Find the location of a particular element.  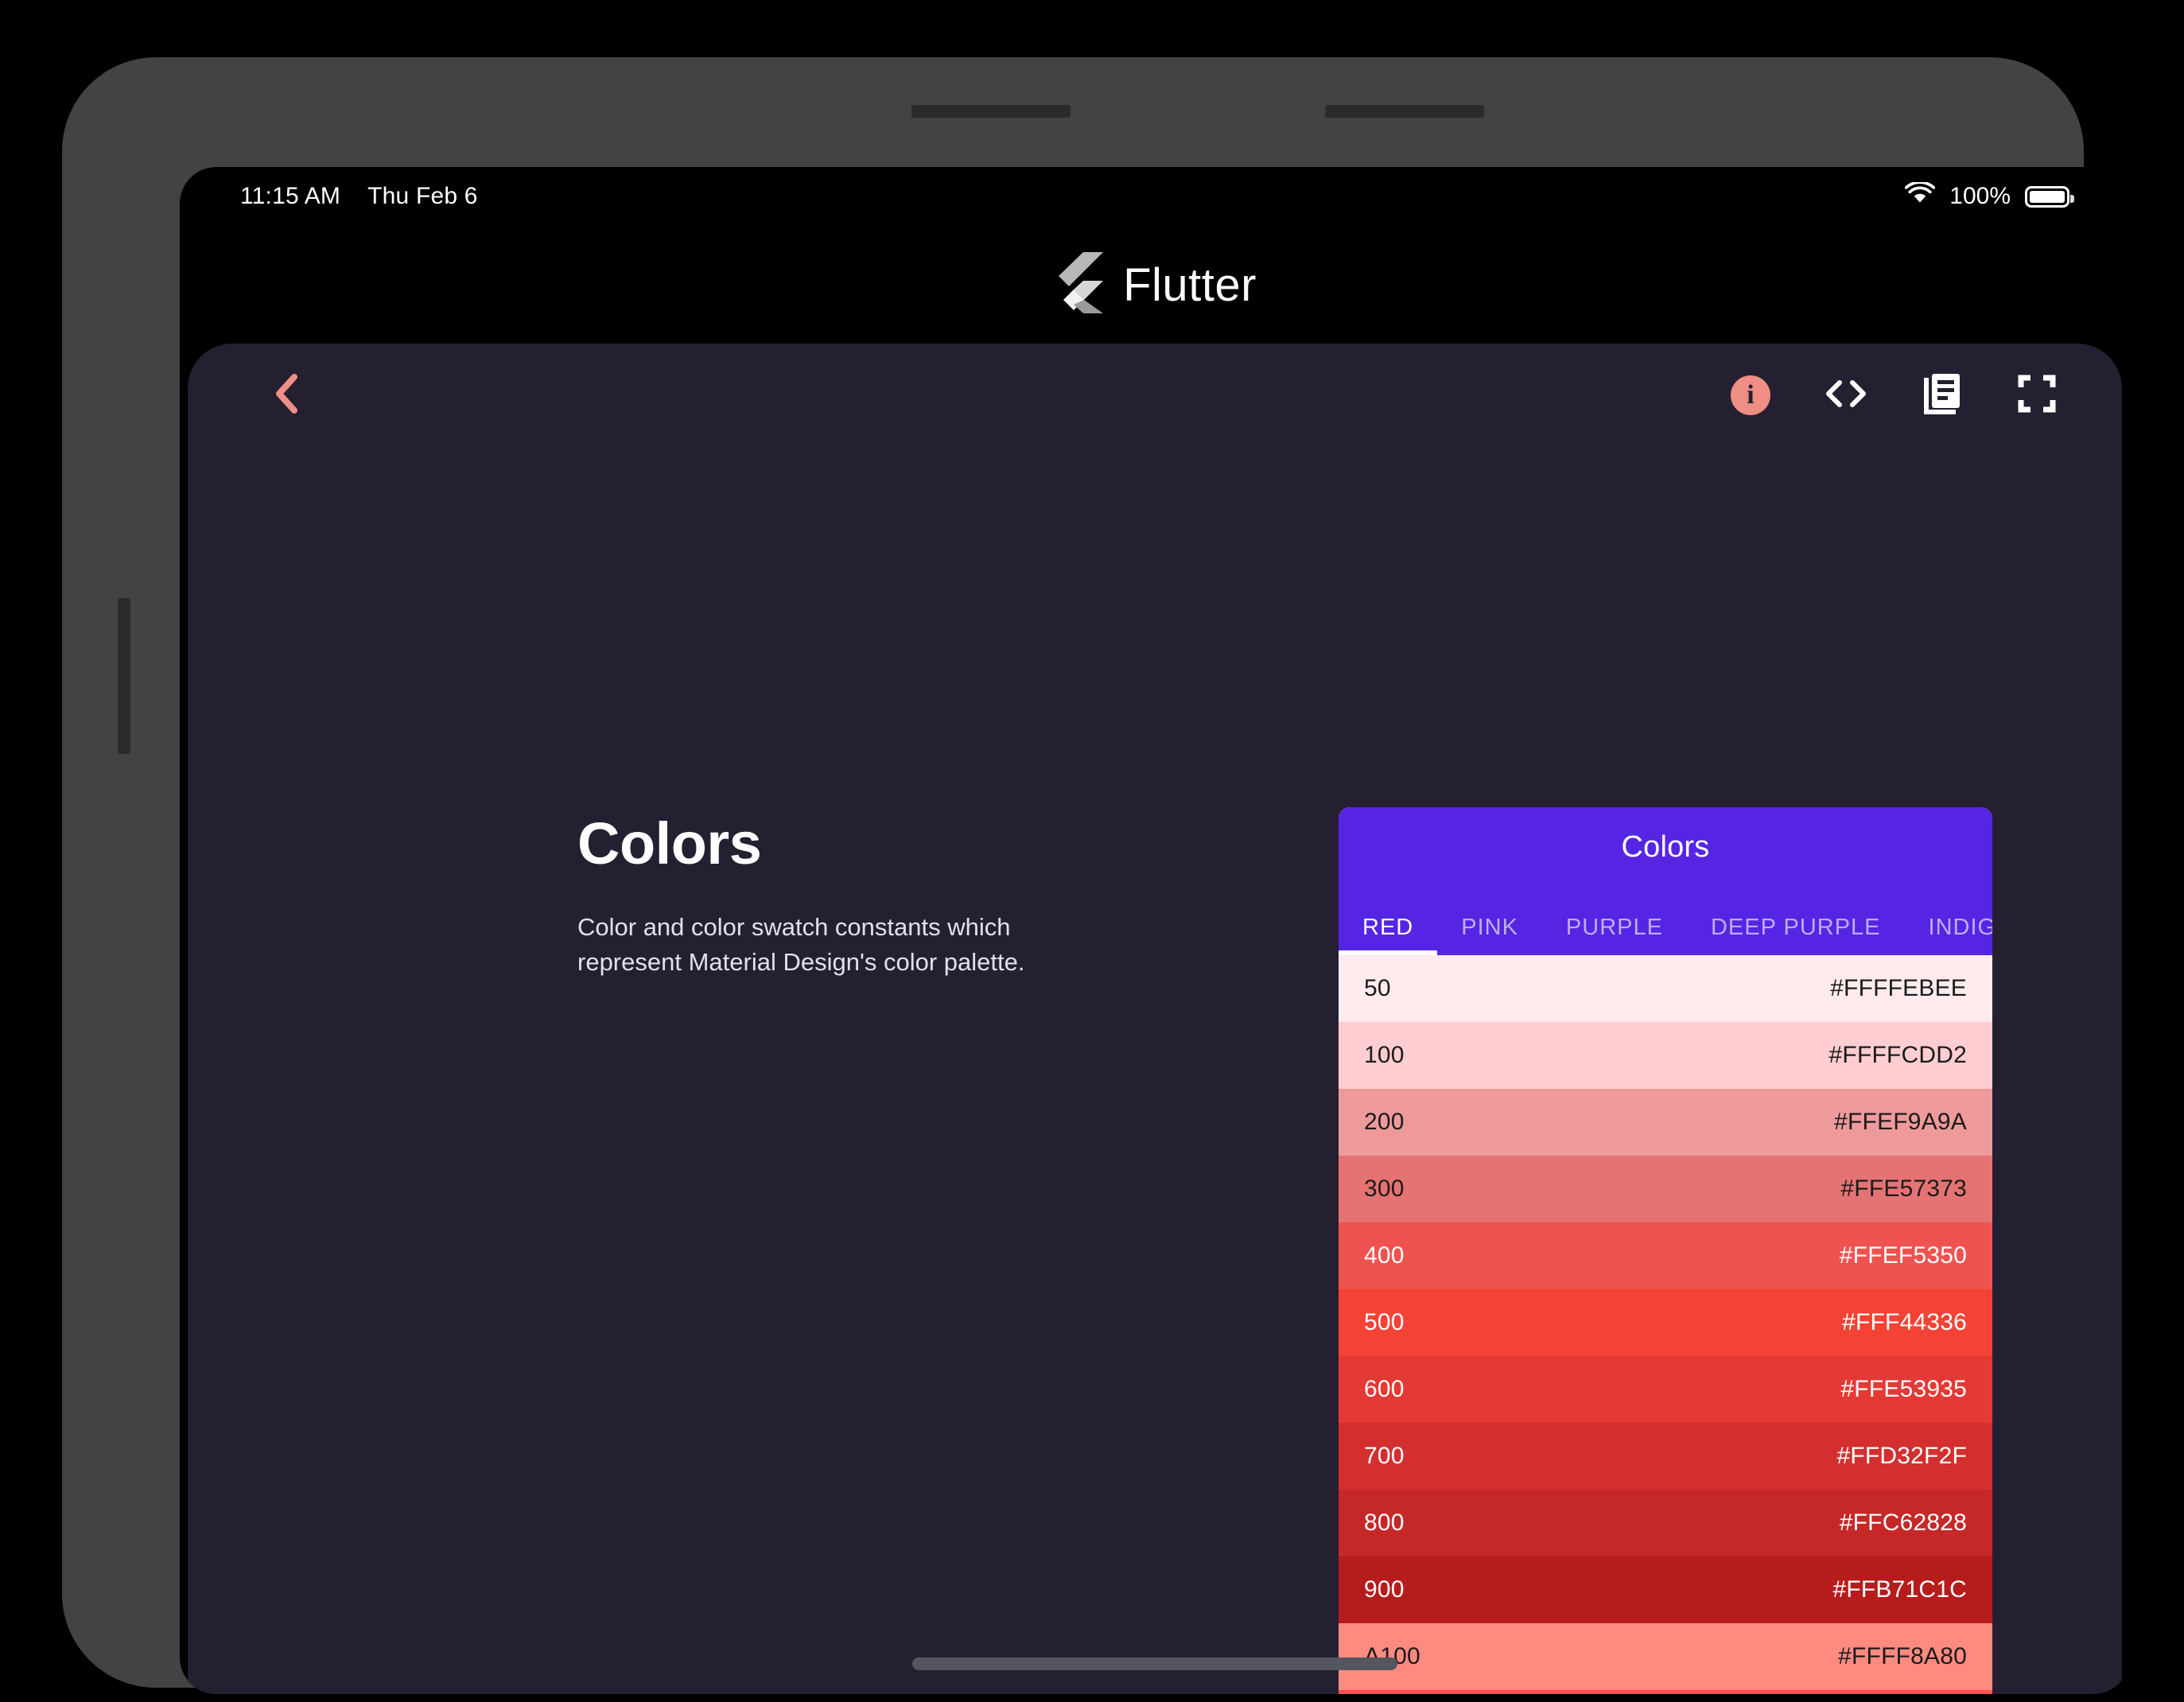

power-button is located at coordinates (124, 676).